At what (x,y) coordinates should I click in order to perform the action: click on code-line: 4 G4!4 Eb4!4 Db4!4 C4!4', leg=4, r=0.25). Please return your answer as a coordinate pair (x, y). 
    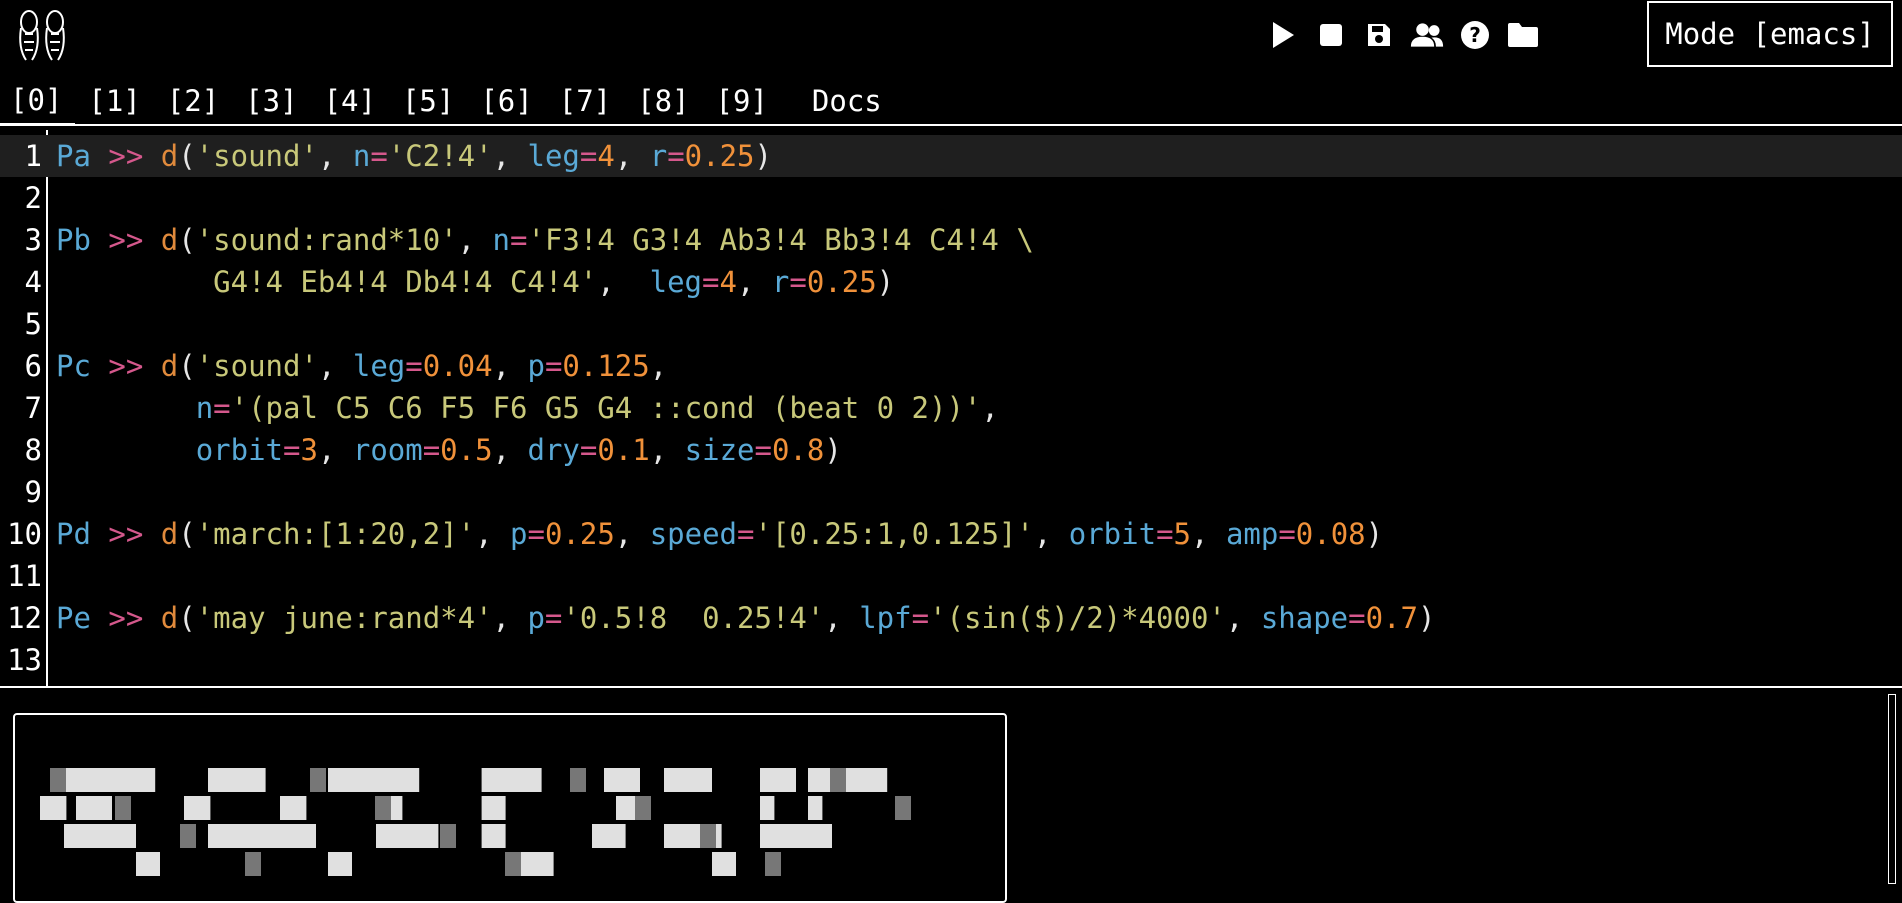
    Looking at the image, I should click on (951, 282).